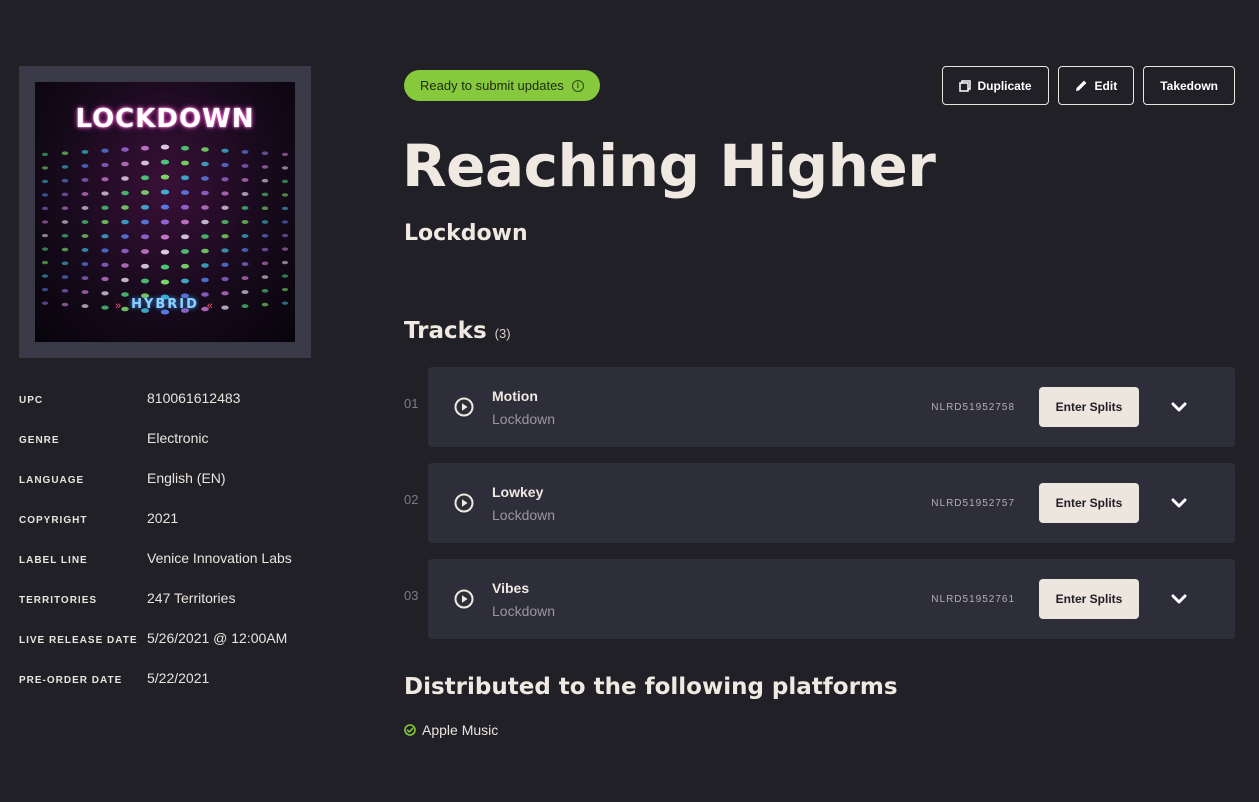 The width and height of the screenshot is (1259, 802). What do you see at coordinates (460, 730) in the screenshot?
I see `platform-name: Apple Music` at bounding box center [460, 730].